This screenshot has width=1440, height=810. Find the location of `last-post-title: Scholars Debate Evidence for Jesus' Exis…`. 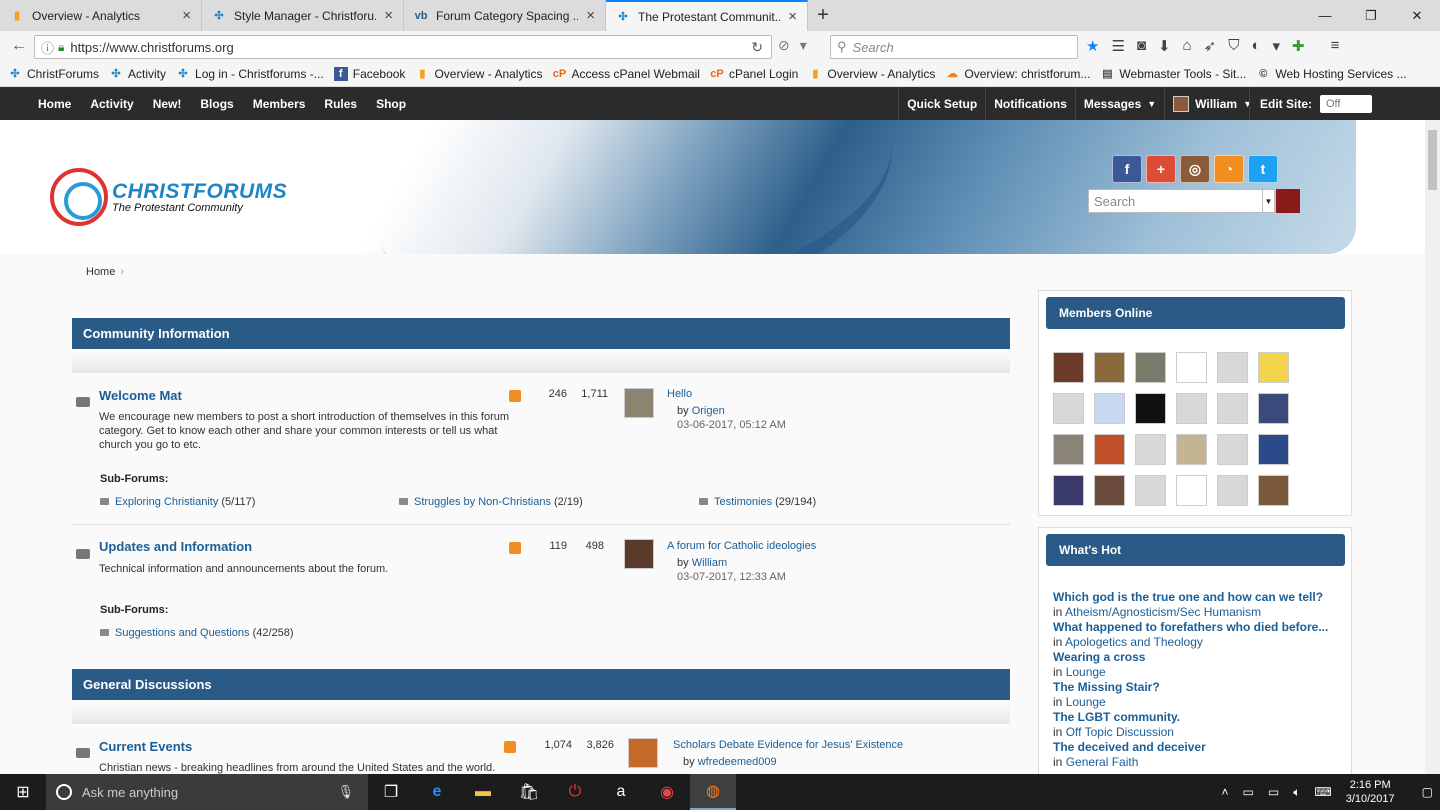

last-post-title: Scholars Debate Evidence for Jesus' Exis… is located at coordinates (788, 745).